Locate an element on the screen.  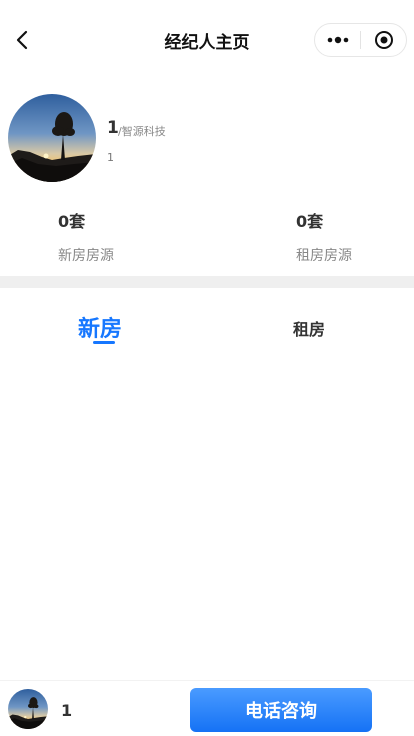
bottom-bar: 1 电话咨询 is located at coordinates (207, 708).